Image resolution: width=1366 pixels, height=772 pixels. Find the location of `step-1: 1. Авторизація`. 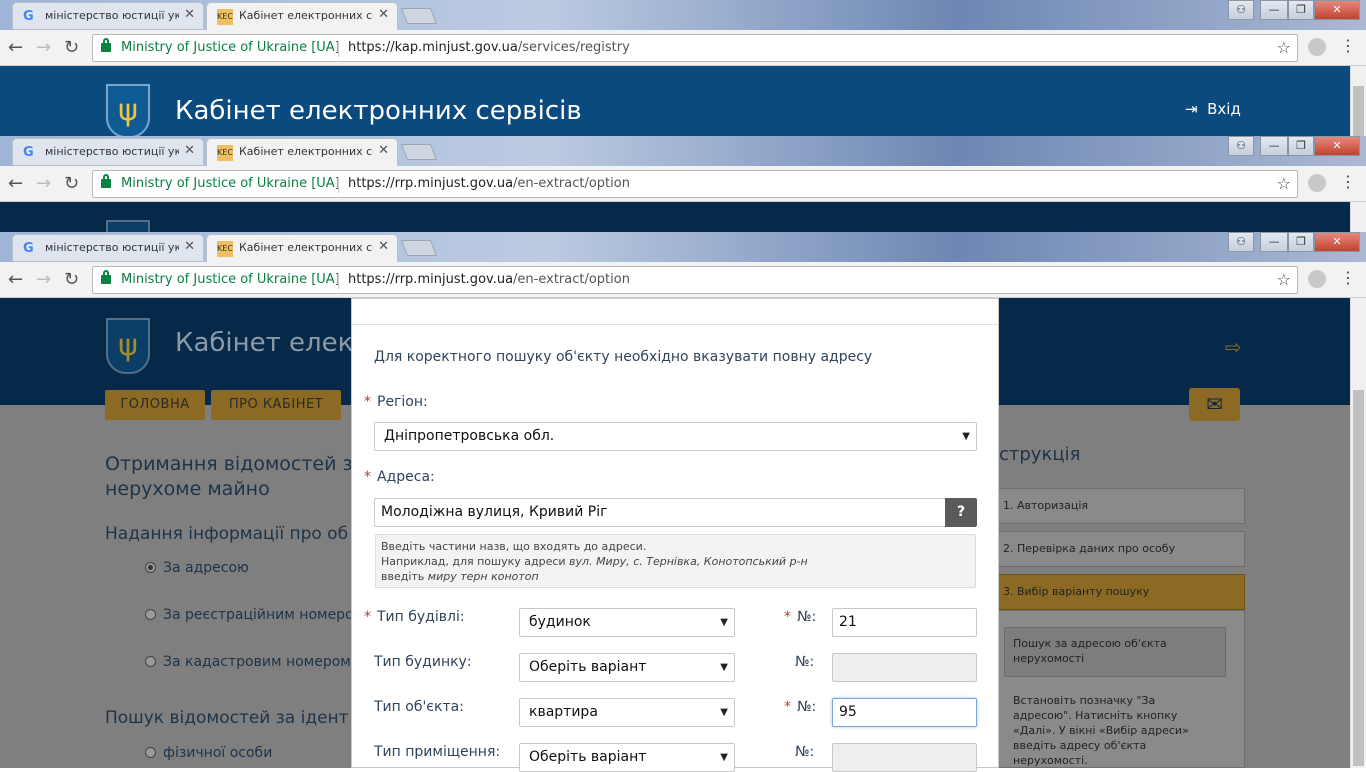

step-1: 1. Авторизація is located at coordinates (1121, 506).